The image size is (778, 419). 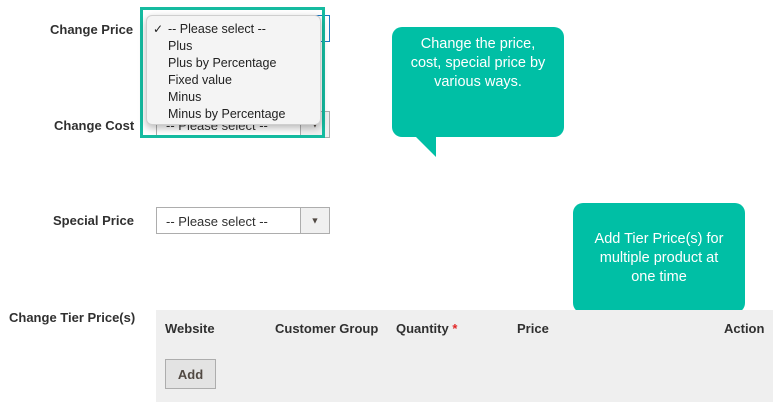 I want to click on callout-tail, so click(x=425, y=146).